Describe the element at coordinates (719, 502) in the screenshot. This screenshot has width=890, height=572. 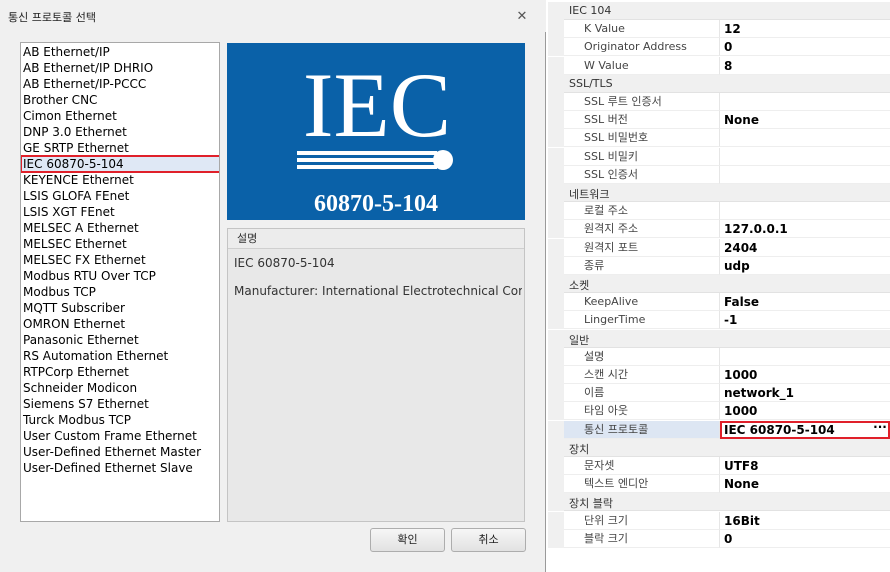
I see `property-category: 장치 블락` at that location.